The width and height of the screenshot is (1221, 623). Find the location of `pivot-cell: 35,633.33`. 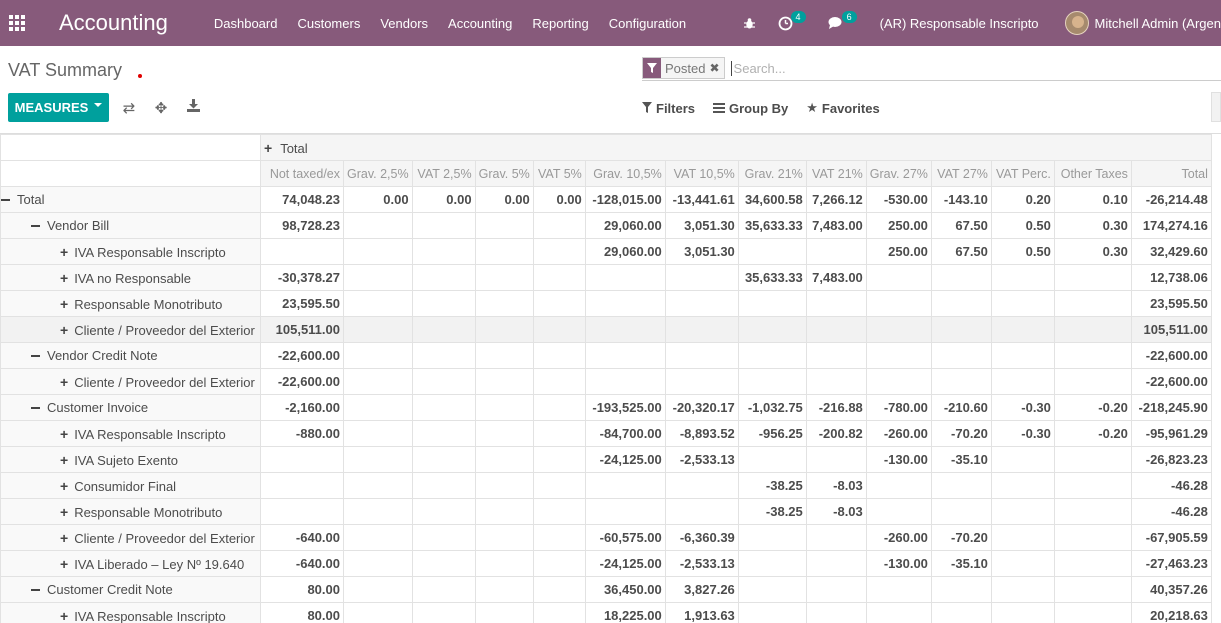

pivot-cell: 35,633.33 is located at coordinates (772, 225).